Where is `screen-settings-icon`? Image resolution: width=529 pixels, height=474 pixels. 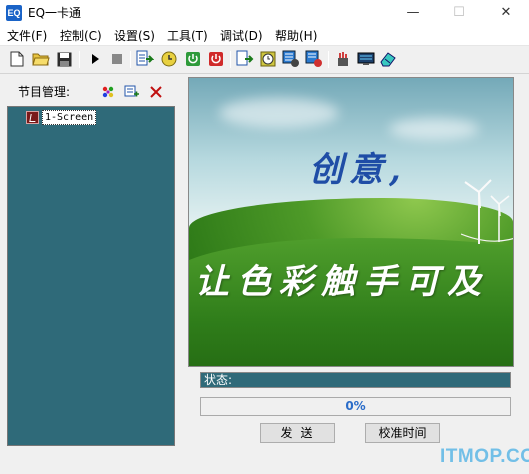 screen-settings-icon is located at coordinates (291, 59).